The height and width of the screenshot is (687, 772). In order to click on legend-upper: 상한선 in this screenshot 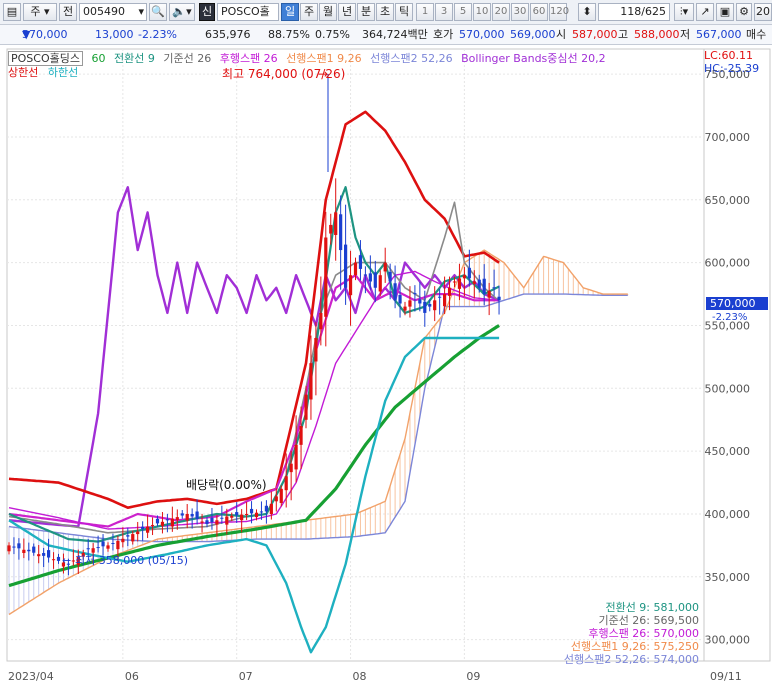, I will do `click(23, 72)`.